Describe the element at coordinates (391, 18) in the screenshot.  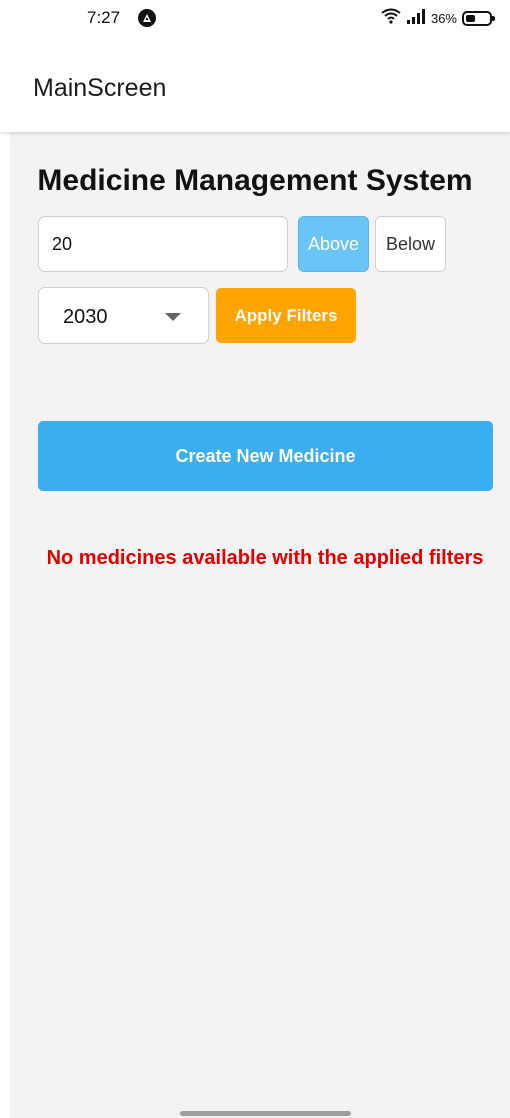
I see `wifi-icon` at that location.